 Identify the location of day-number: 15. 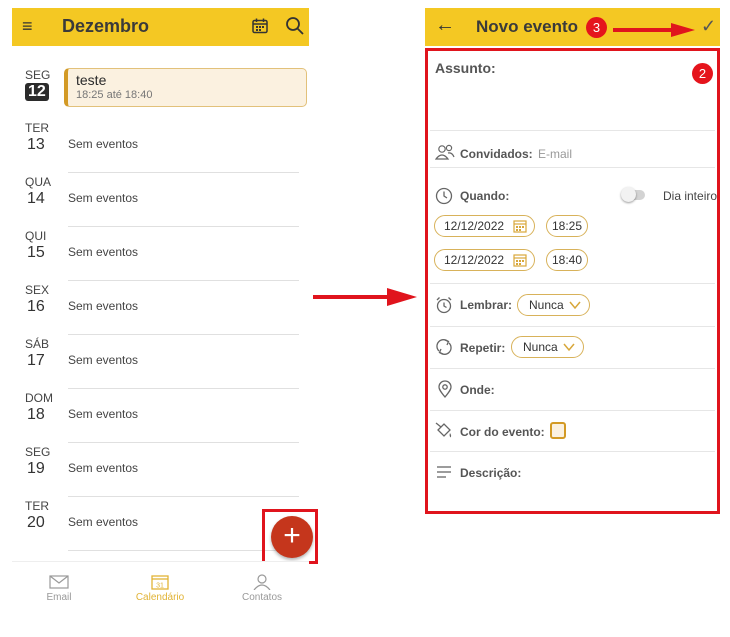
(36, 252).